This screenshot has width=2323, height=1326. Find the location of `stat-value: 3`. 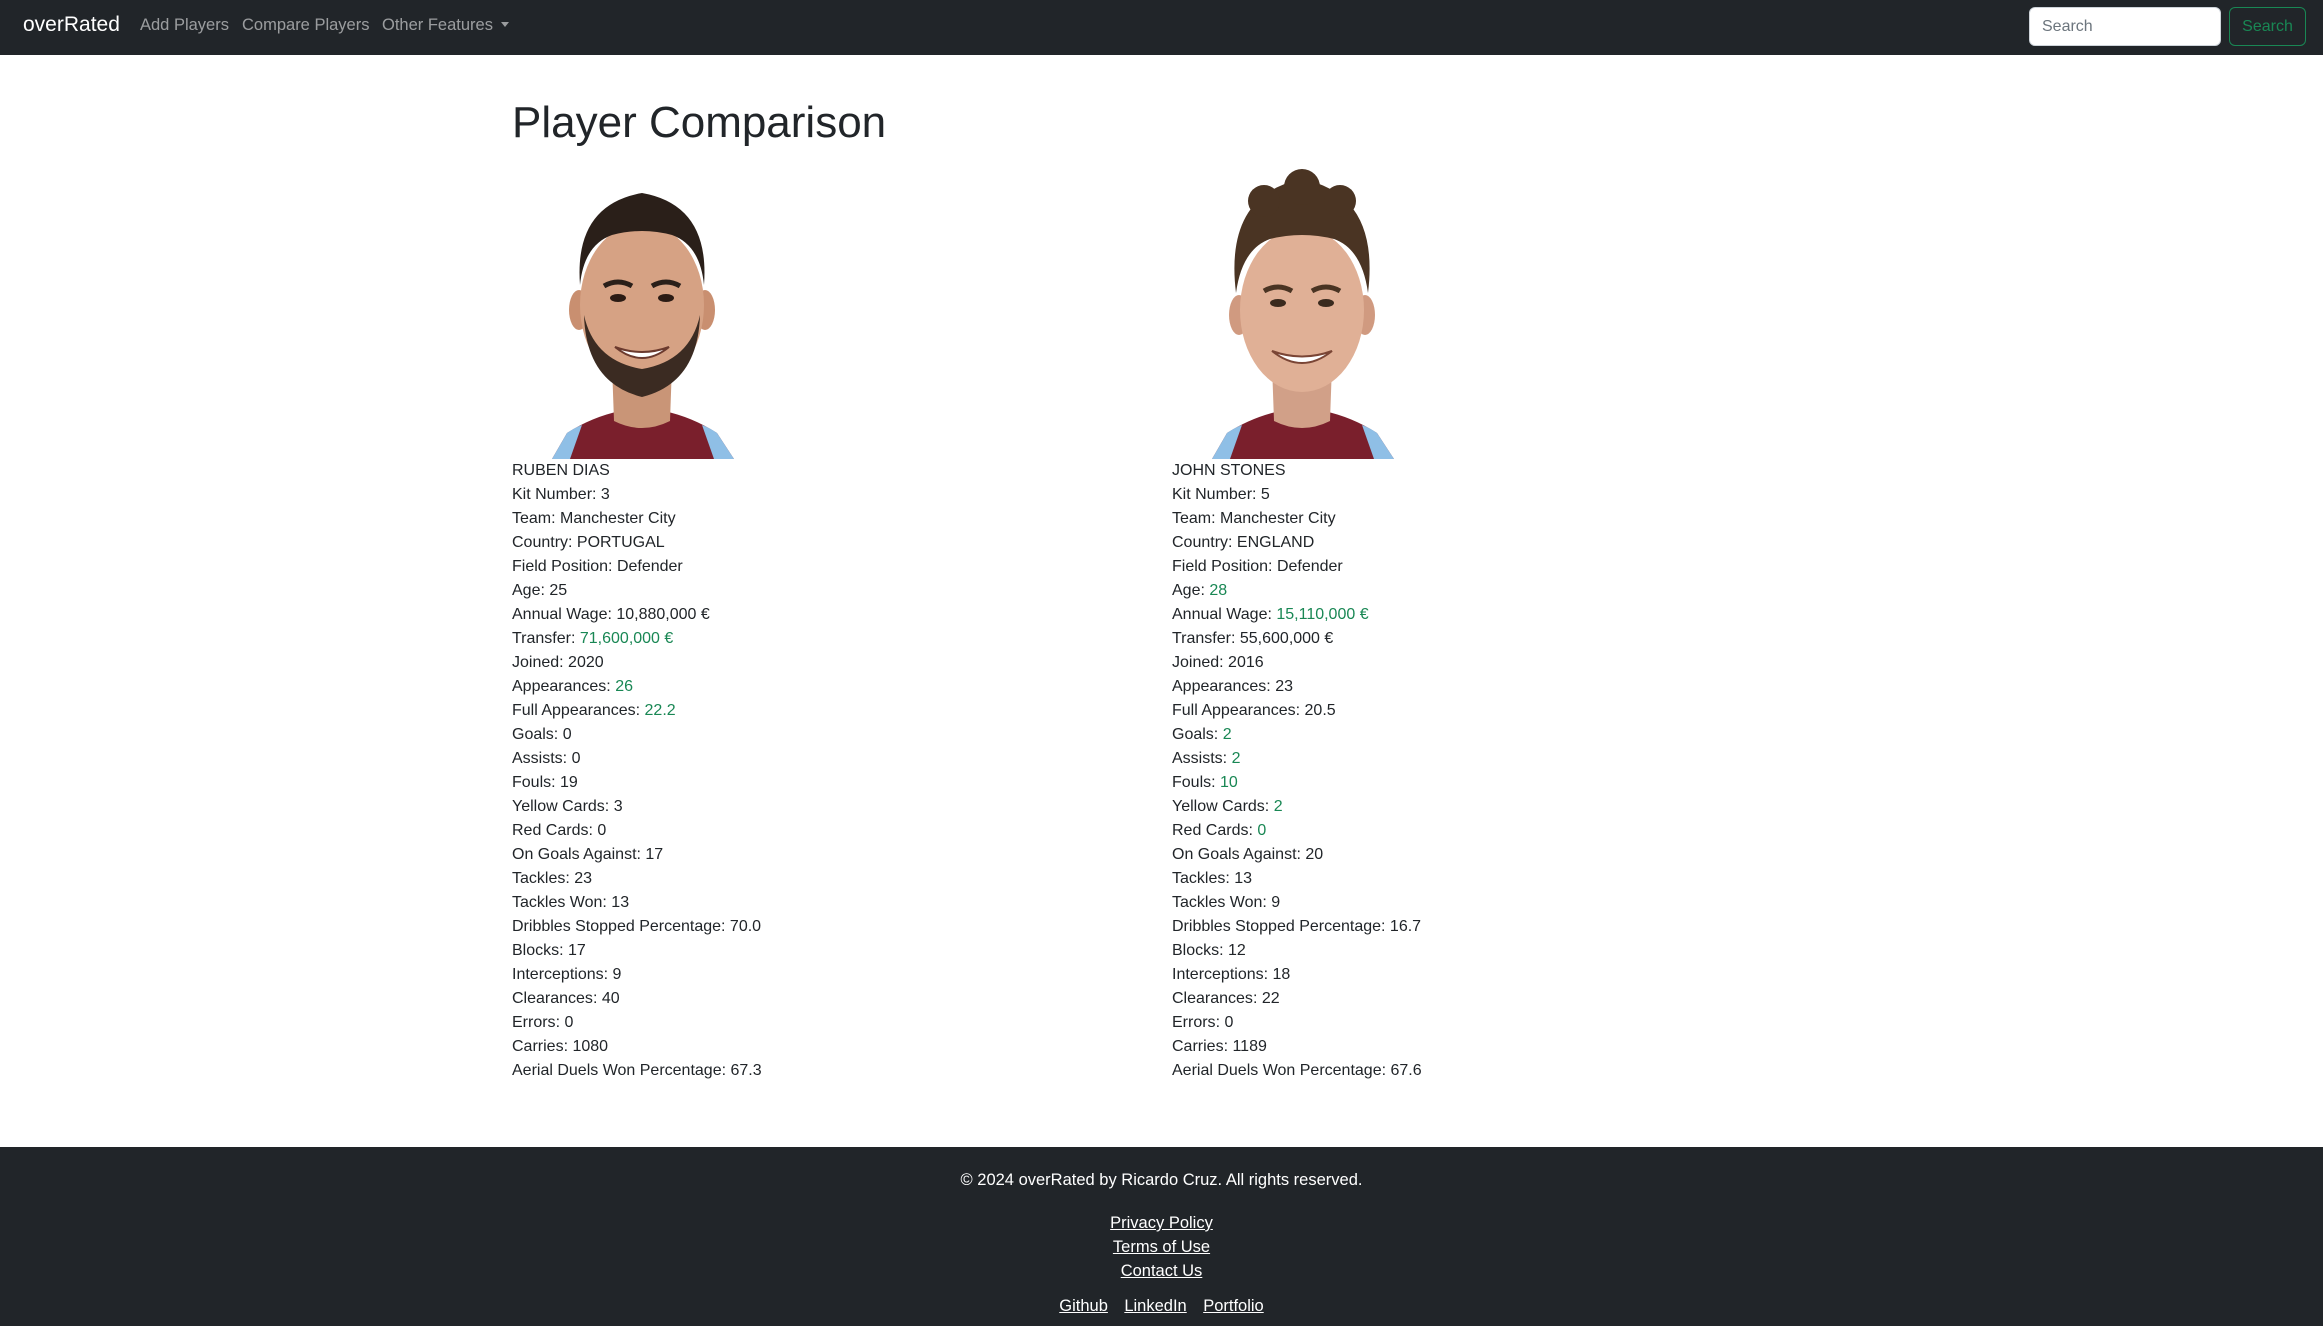

stat-value: 3 is located at coordinates (618, 806).